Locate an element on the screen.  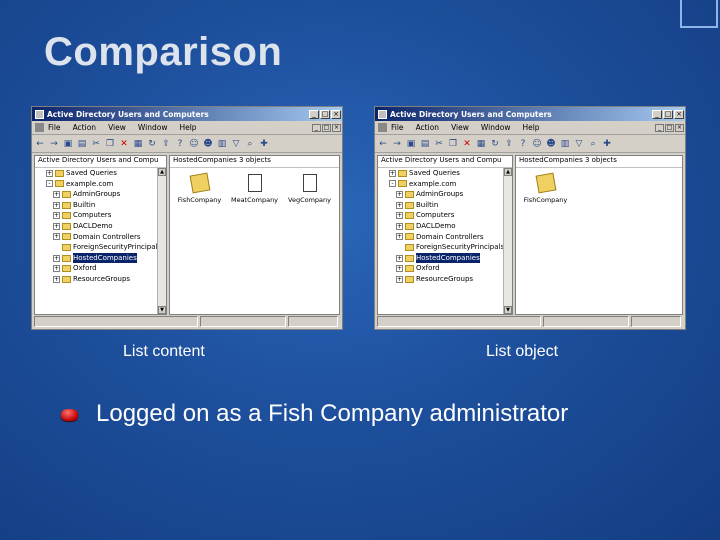
close-button: × is located at coordinates (679, 114).